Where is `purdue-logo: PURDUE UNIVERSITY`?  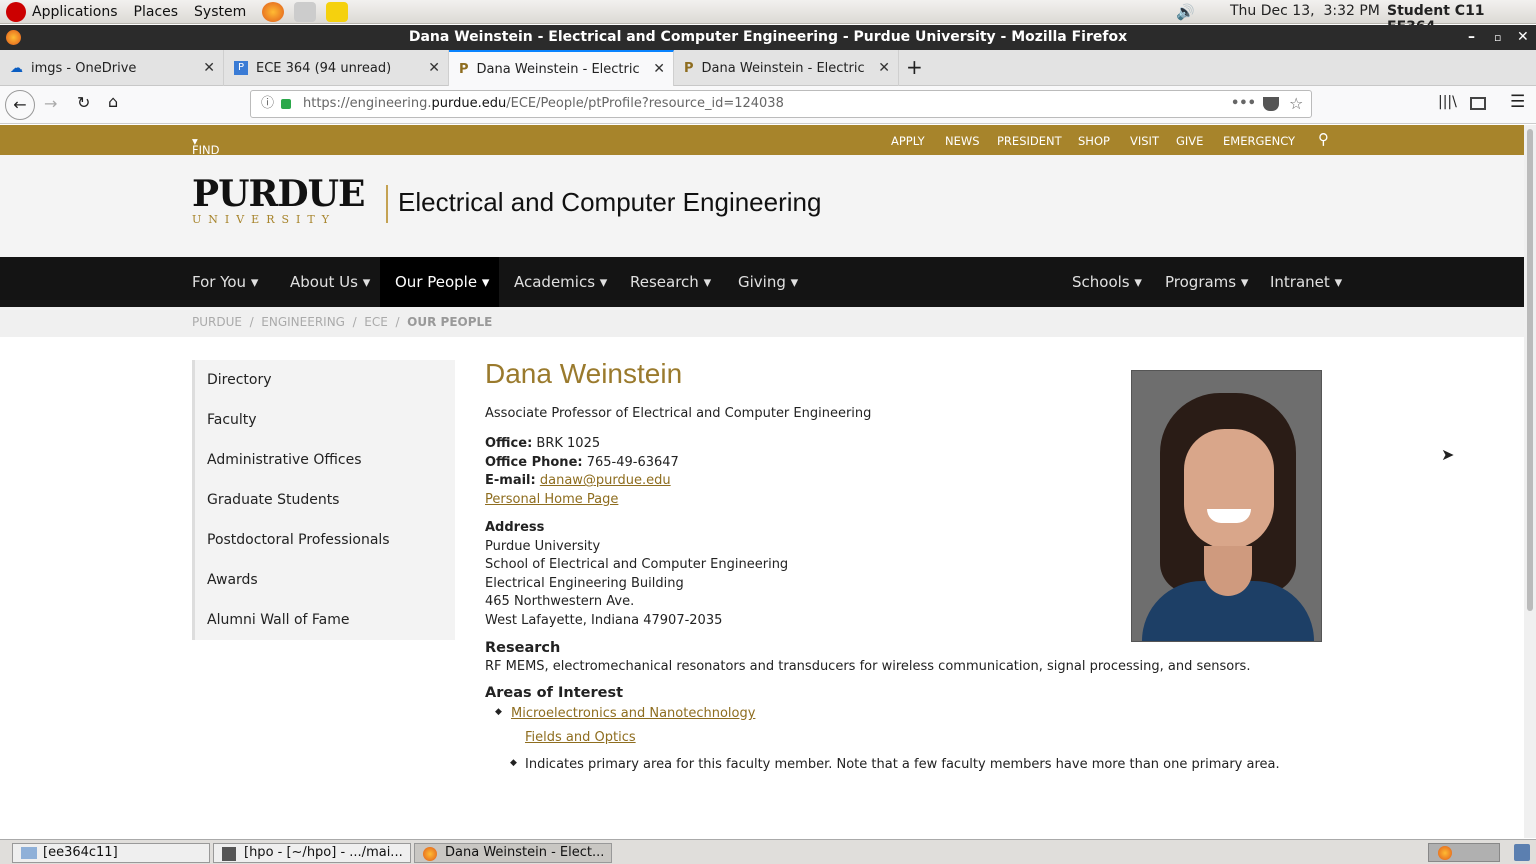
purdue-logo: PURDUE UNIVERSITY is located at coordinates (278, 199).